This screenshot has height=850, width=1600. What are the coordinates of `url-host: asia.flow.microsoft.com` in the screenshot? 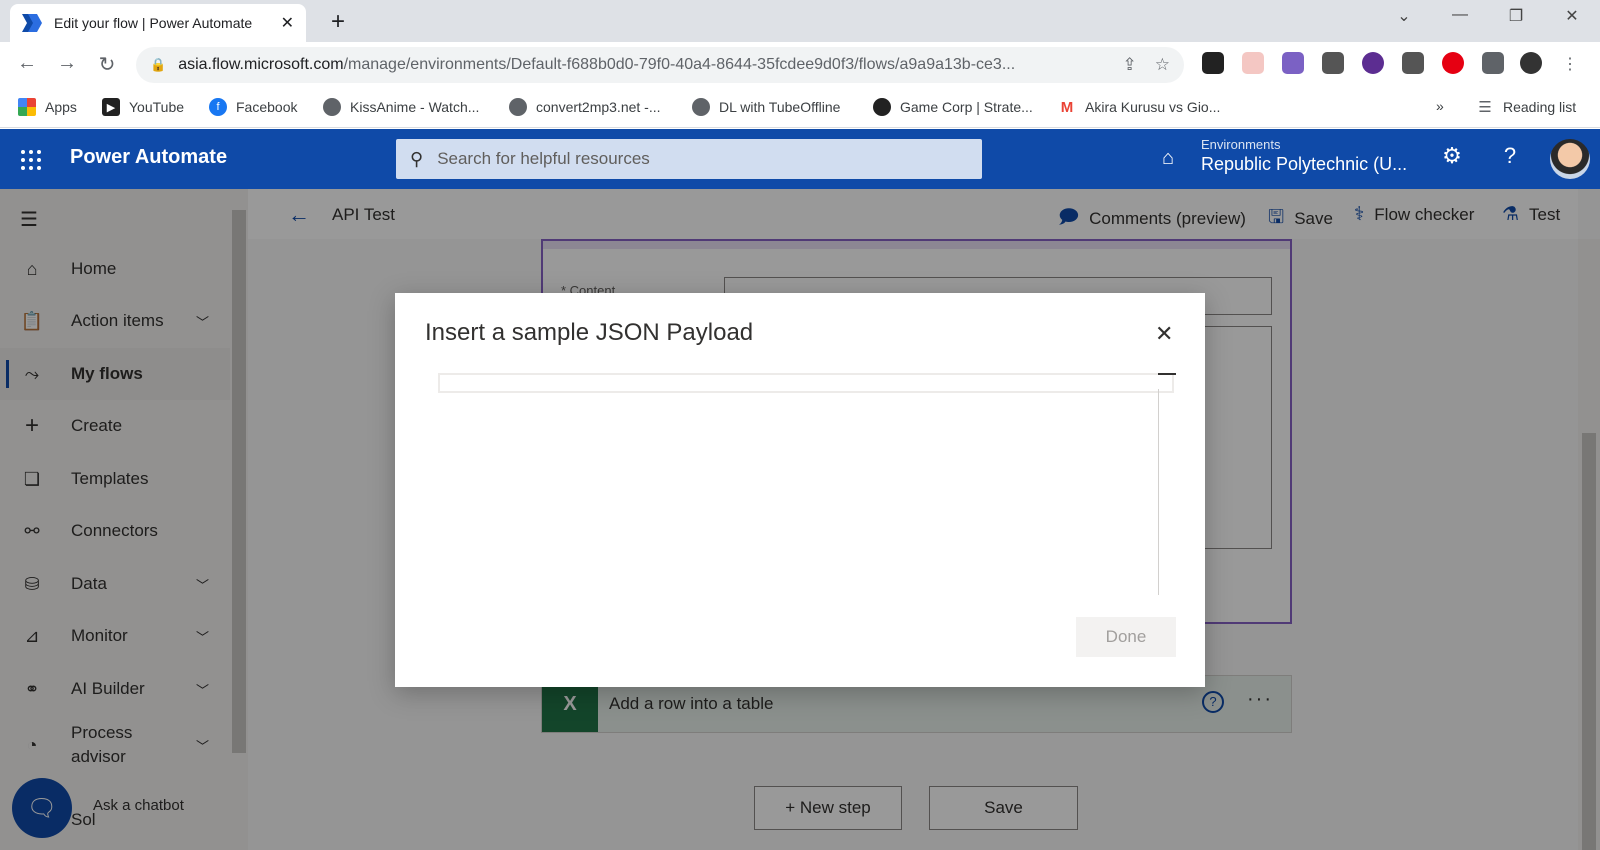 It's located at (261, 64).